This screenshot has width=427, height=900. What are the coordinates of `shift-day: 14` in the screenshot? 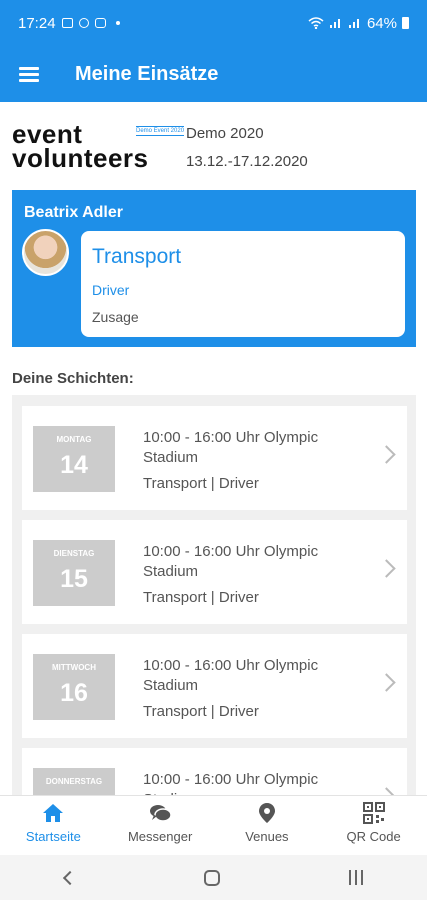 It's located at (74, 465).